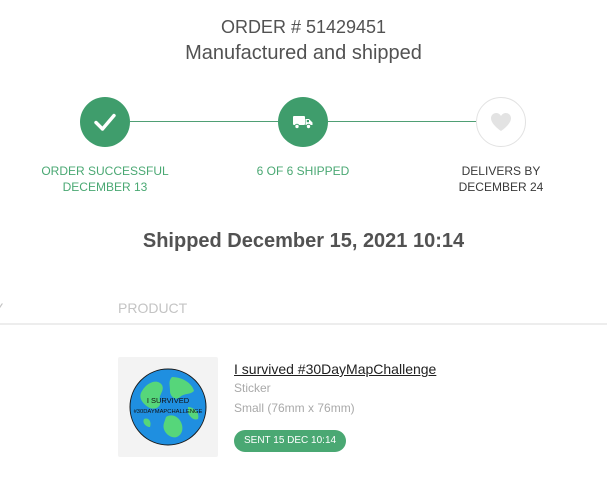 The height and width of the screenshot is (491, 607). Describe the element at coordinates (168, 400) in the screenshot. I see `sticker-text: I SURVIVED` at that location.